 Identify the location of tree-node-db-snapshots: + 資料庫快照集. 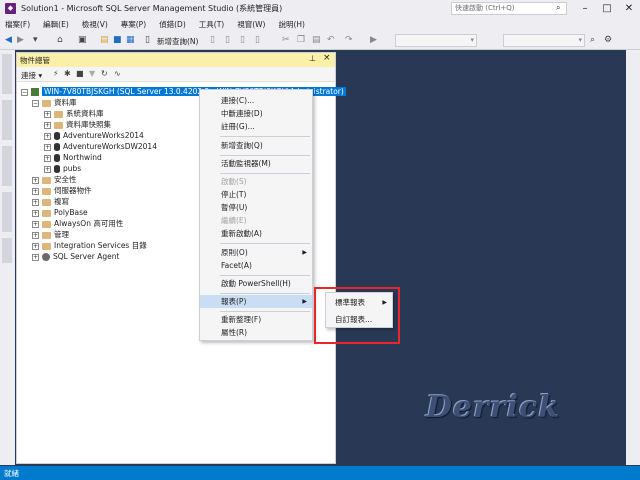
(77, 124).